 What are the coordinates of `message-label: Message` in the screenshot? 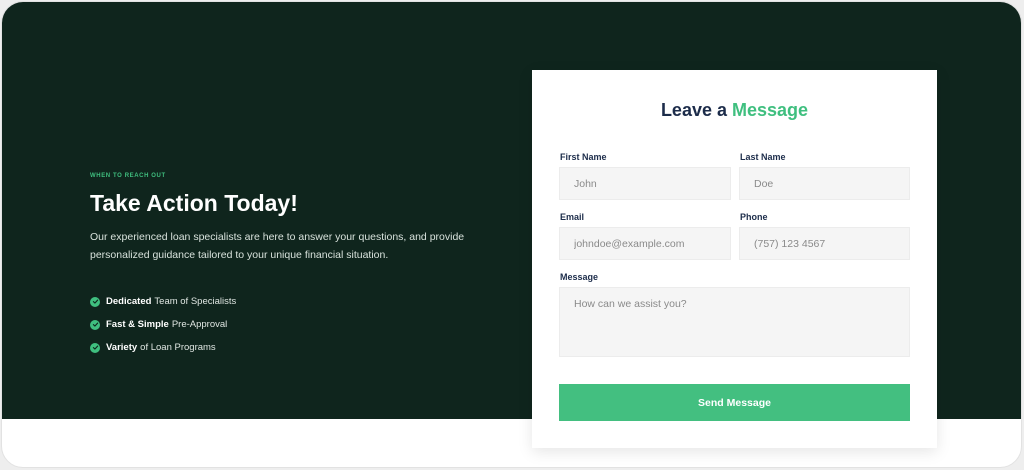 It's located at (579, 277).